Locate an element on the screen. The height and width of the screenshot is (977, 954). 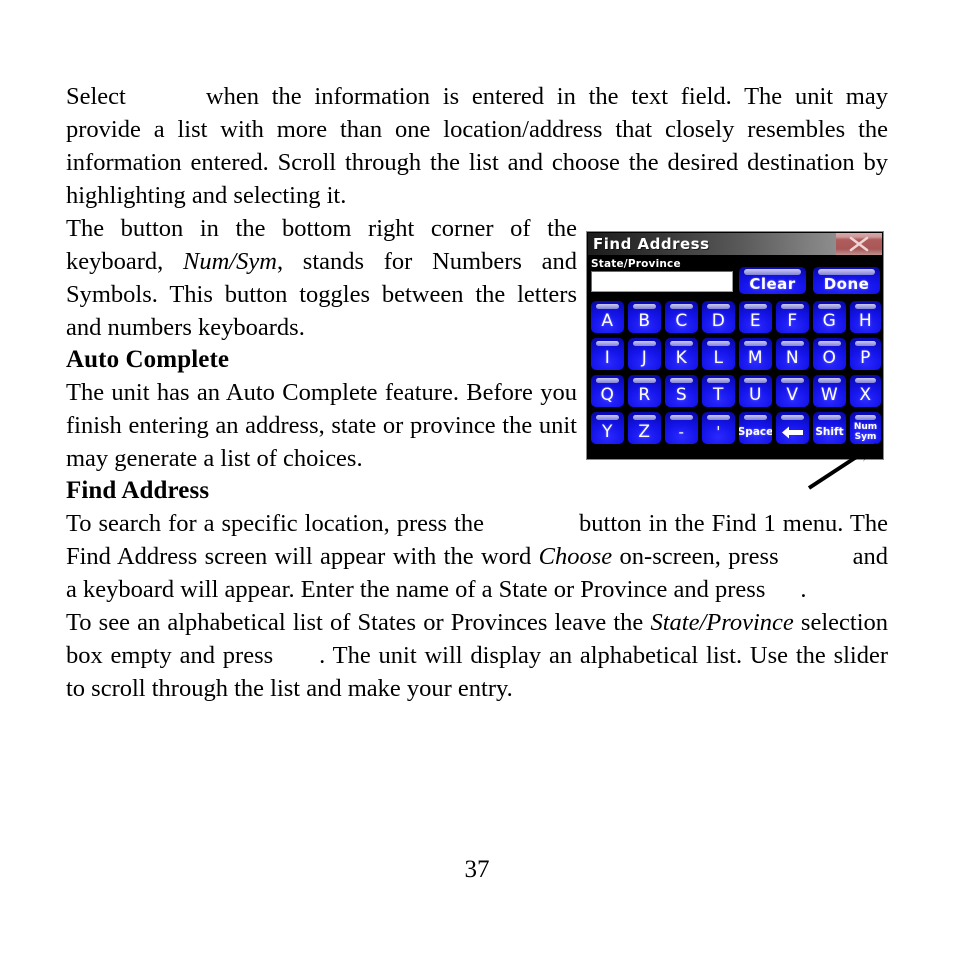
key-d: D is located at coordinates (718, 317).